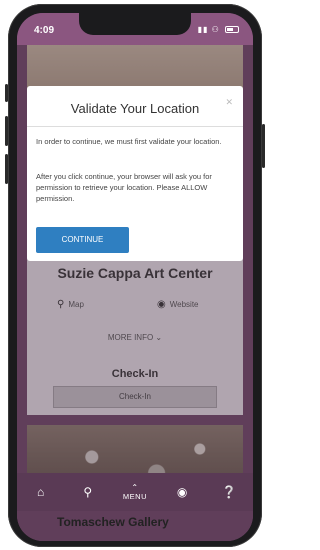  Describe the element at coordinates (88, 492) in the screenshot. I see `location-pin-icon: ⚲` at that location.